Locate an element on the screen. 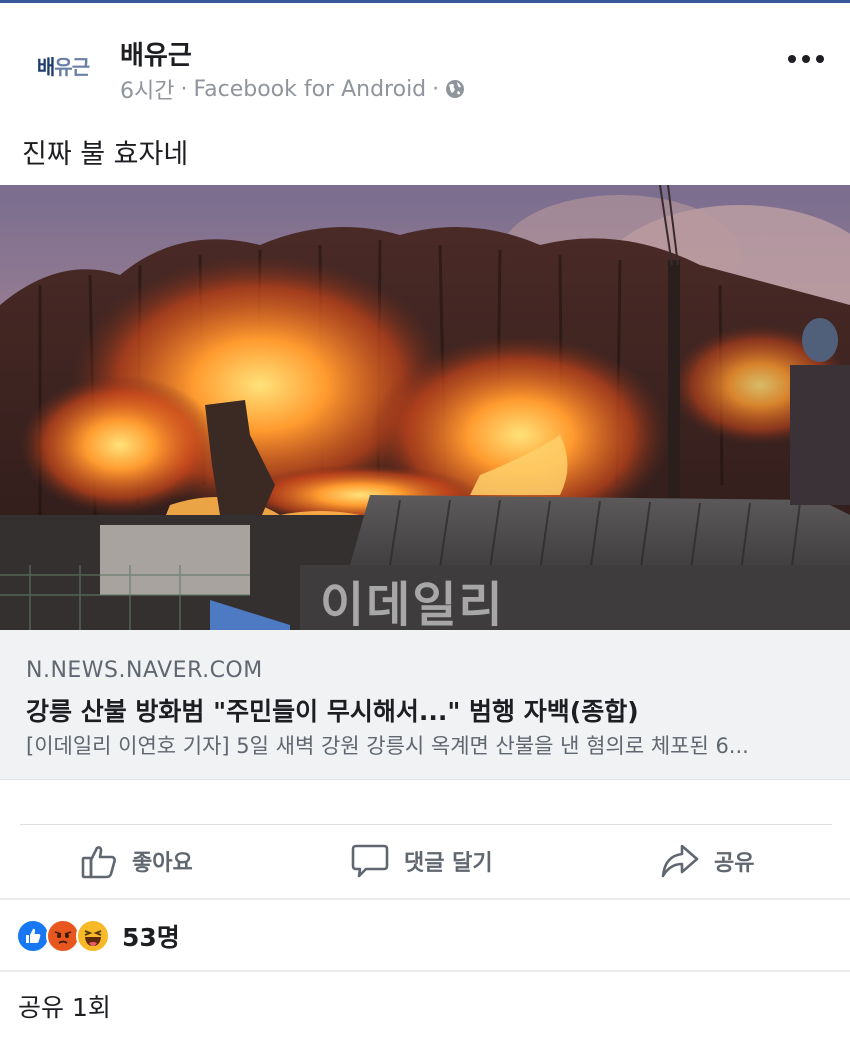 The height and width of the screenshot is (1055, 850). author-avatar: 배 유근 is located at coordinates (63, 65).